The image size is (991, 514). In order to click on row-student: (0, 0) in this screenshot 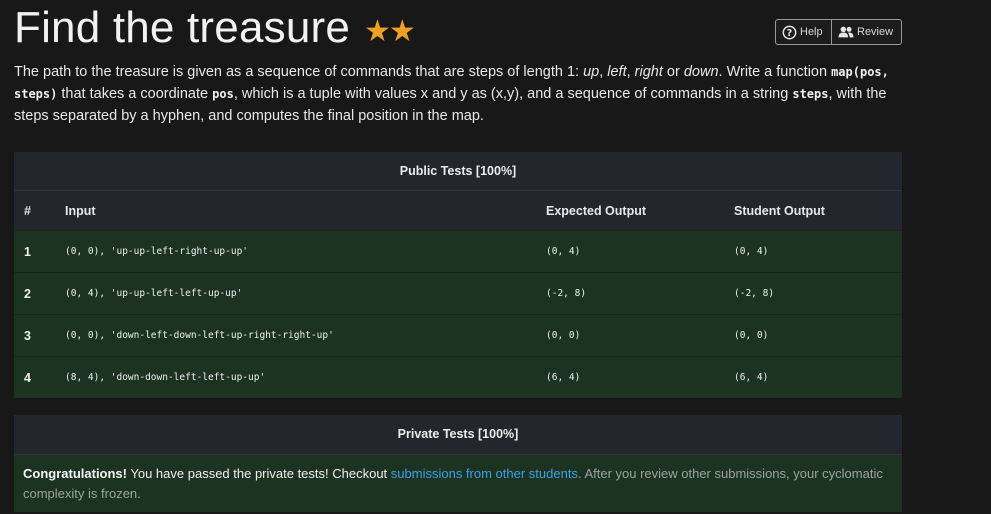, I will do `click(818, 335)`.